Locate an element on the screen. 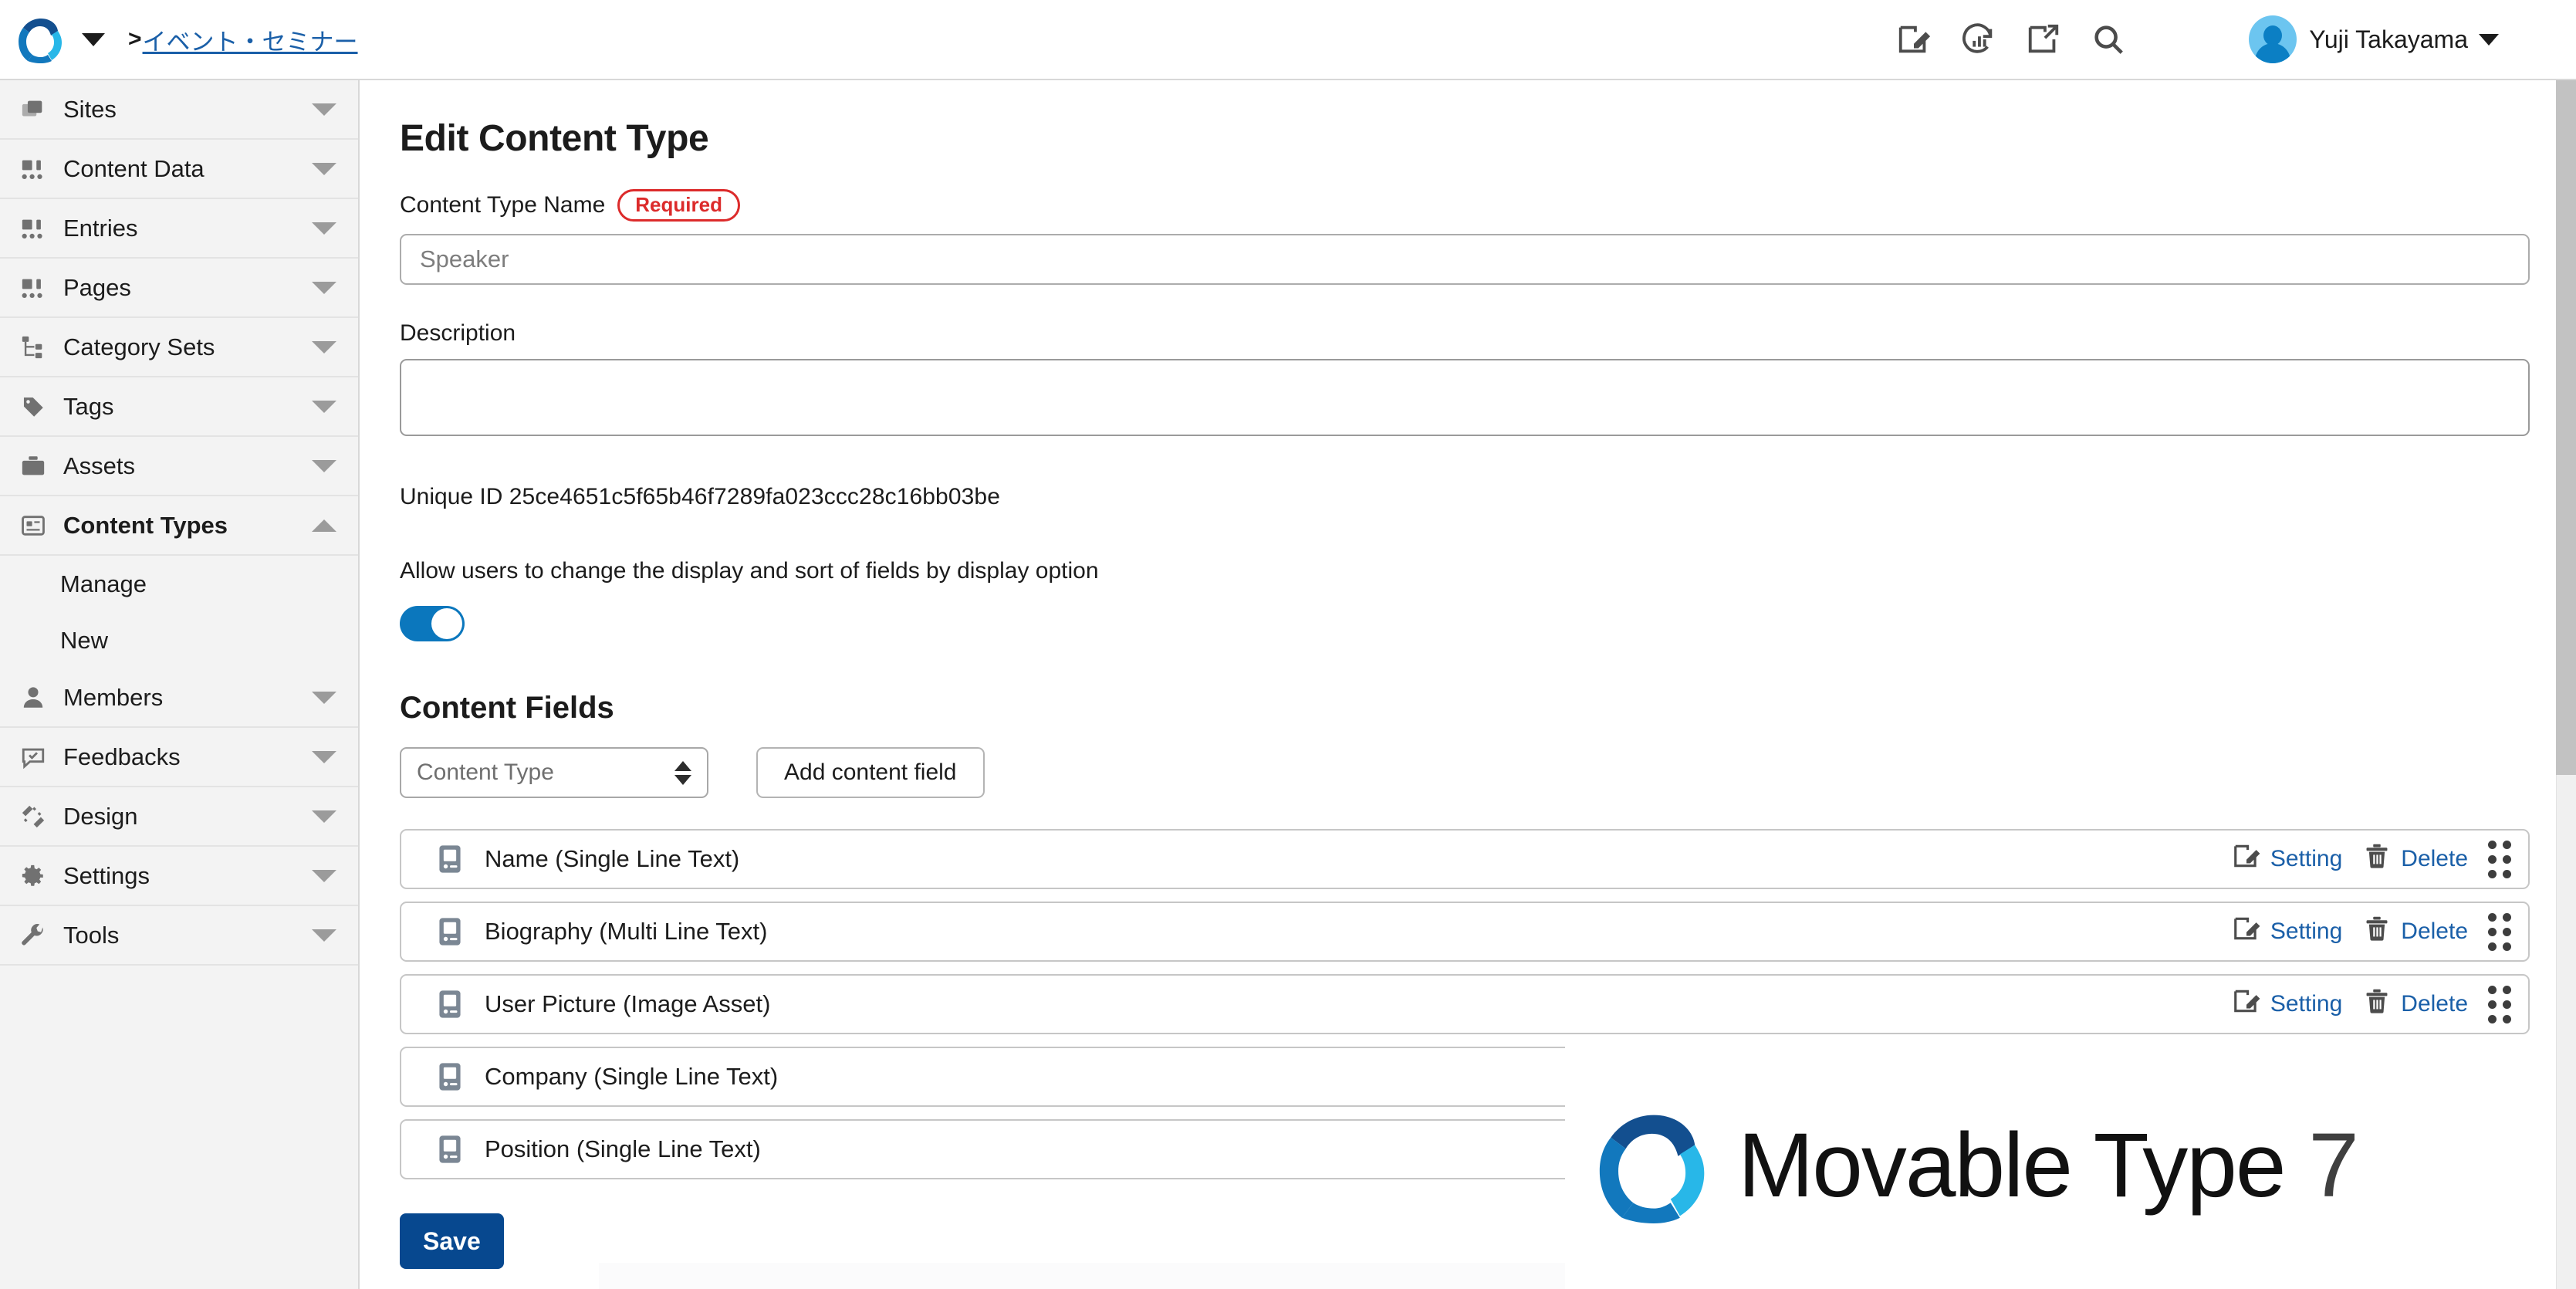  sidebar-item-content-data: Content Data is located at coordinates (179, 169).